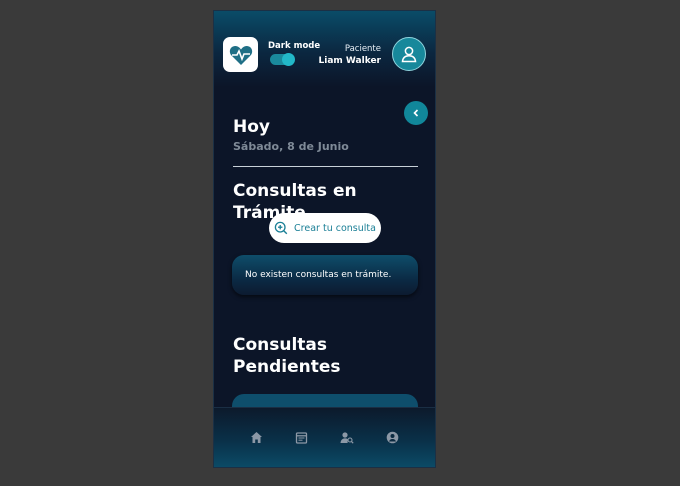 The image size is (680, 486). I want to click on add-search-icon, so click(281, 228).